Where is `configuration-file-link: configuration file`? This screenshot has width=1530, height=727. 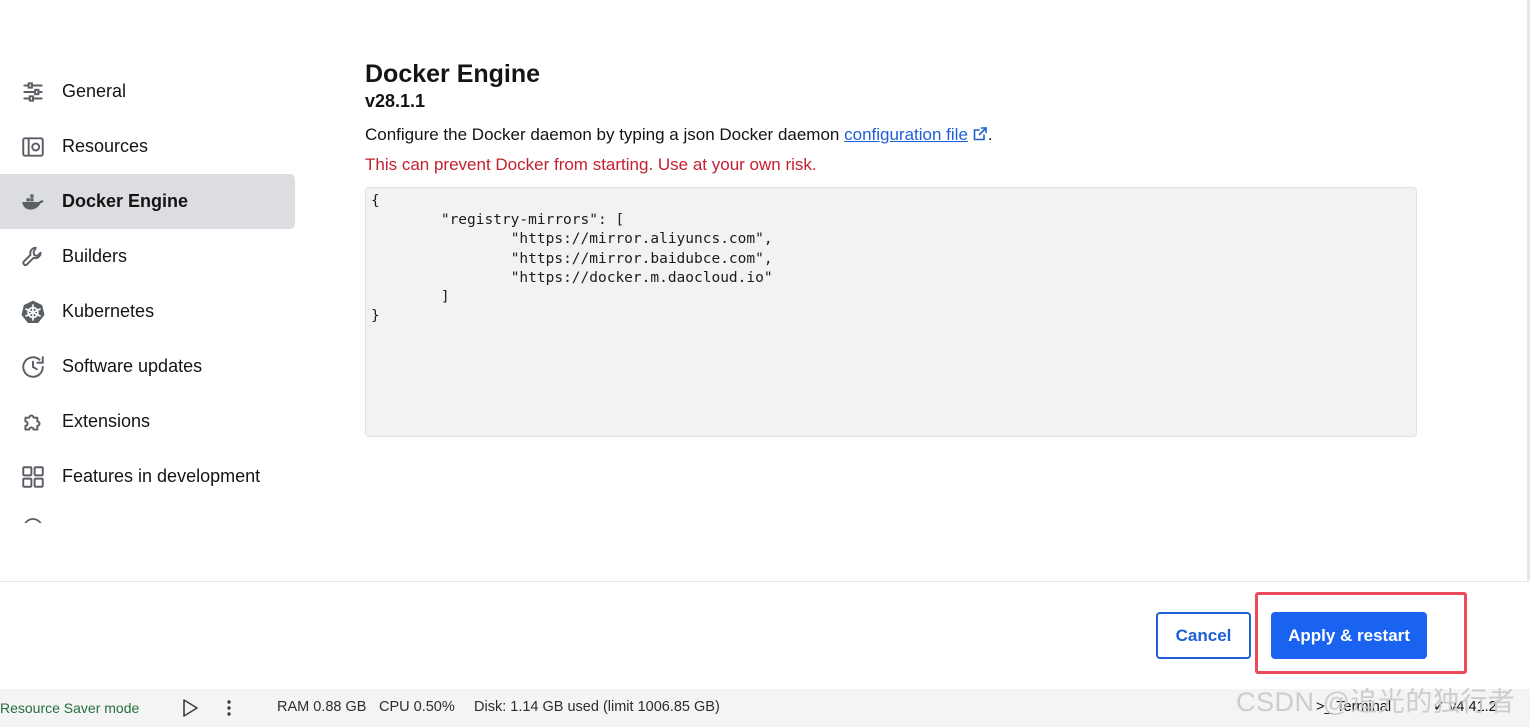
configuration-file-link: configuration file is located at coordinates (916, 134).